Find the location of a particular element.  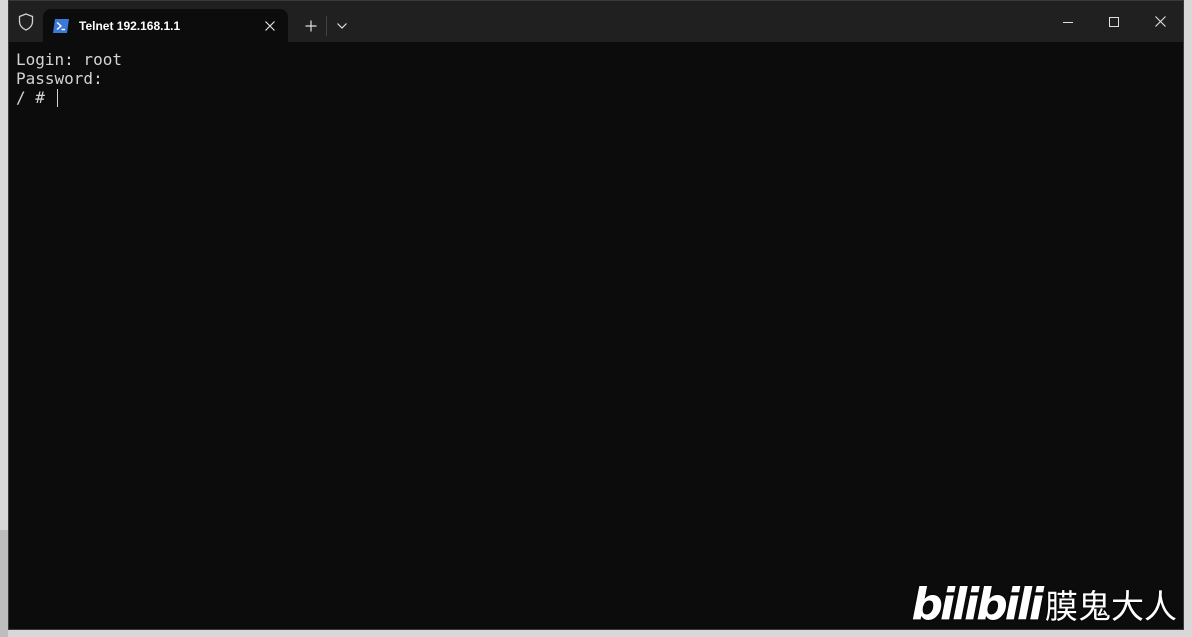

watermark-author: 膜鬼大人 is located at coordinates (1111, 606).